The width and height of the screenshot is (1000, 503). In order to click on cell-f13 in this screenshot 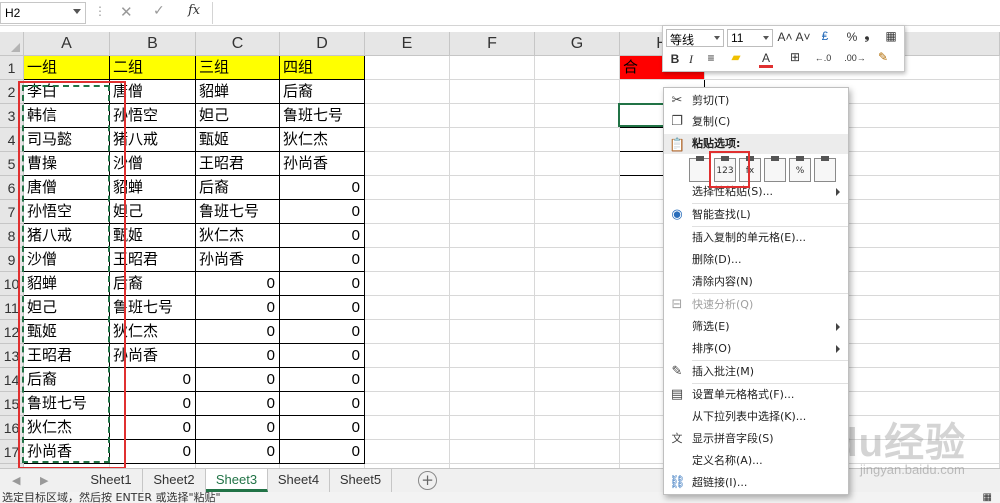, I will do `click(492, 356)`.